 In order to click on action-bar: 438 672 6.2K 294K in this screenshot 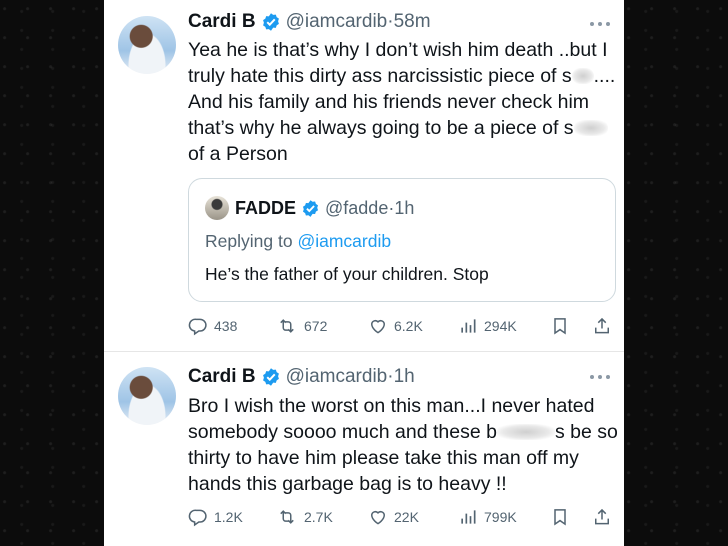, I will do `click(403, 326)`.